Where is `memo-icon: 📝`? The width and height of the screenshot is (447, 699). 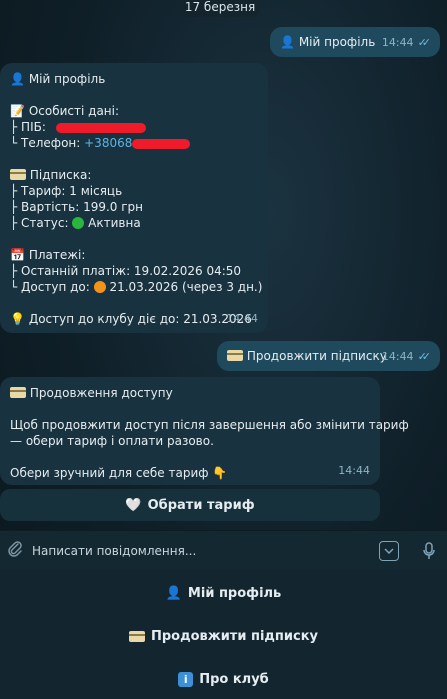
memo-icon: 📝 is located at coordinates (17, 111).